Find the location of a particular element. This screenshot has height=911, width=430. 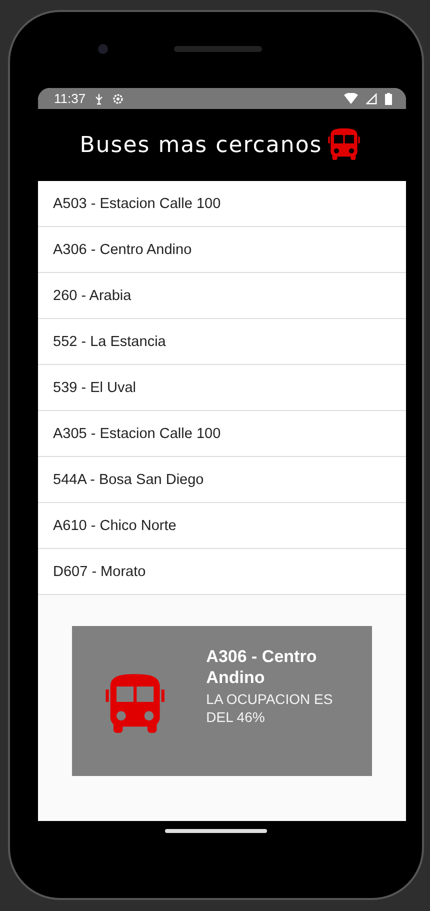

usb-icon is located at coordinates (99, 98).